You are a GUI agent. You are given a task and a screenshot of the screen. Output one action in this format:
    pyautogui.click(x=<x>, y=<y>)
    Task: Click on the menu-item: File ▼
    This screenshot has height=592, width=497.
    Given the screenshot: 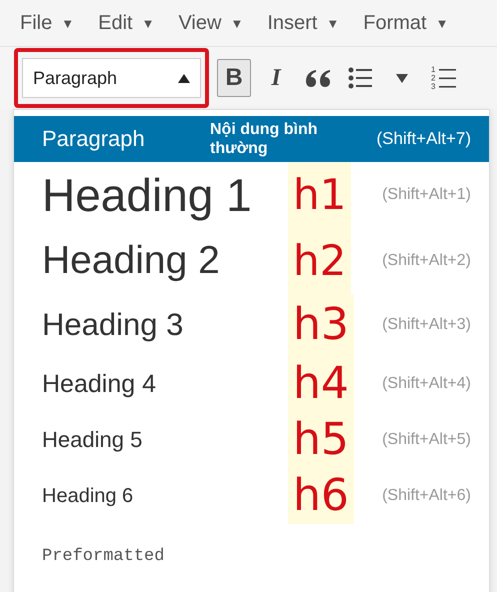 What is the action you would take?
    pyautogui.click(x=47, y=23)
    